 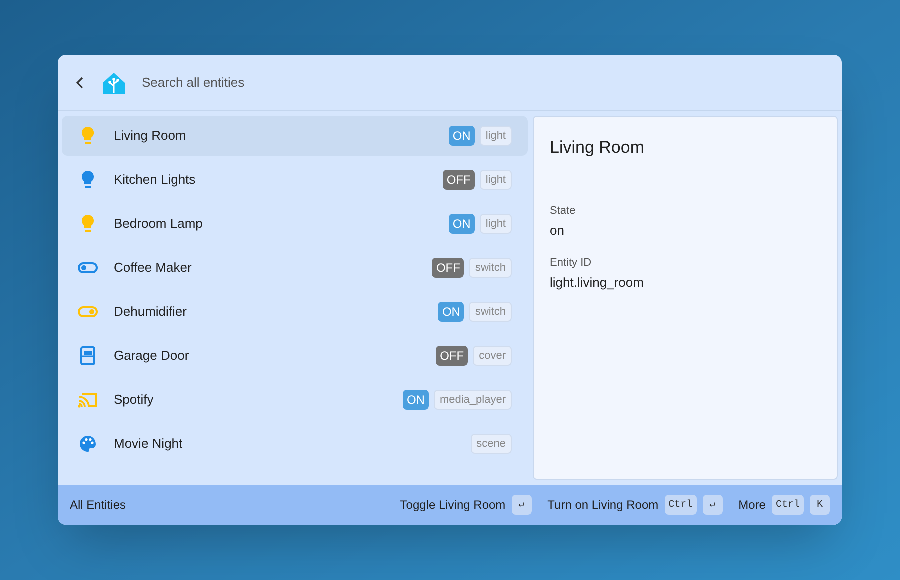 I want to click on entity-name: Spotify, so click(x=134, y=400).